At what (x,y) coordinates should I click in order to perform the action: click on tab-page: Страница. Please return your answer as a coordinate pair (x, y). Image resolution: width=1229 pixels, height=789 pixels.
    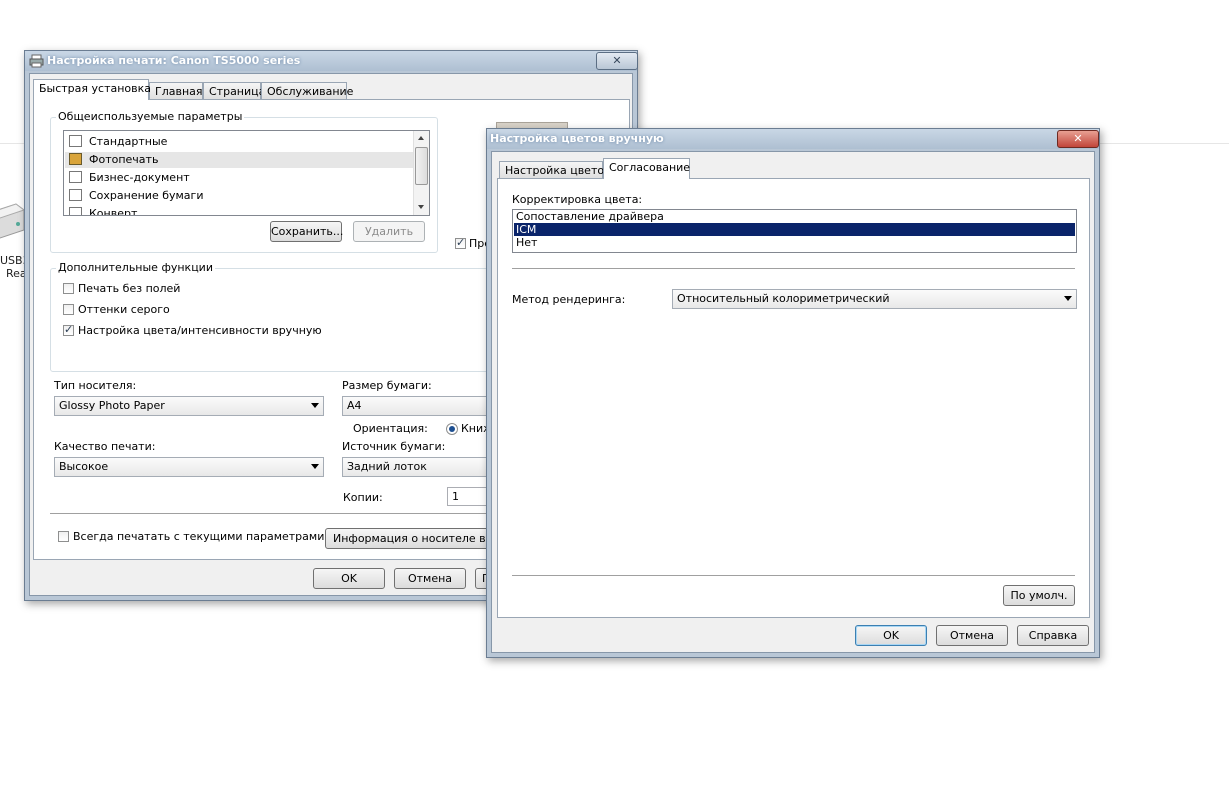
    Looking at the image, I should click on (234, 91).